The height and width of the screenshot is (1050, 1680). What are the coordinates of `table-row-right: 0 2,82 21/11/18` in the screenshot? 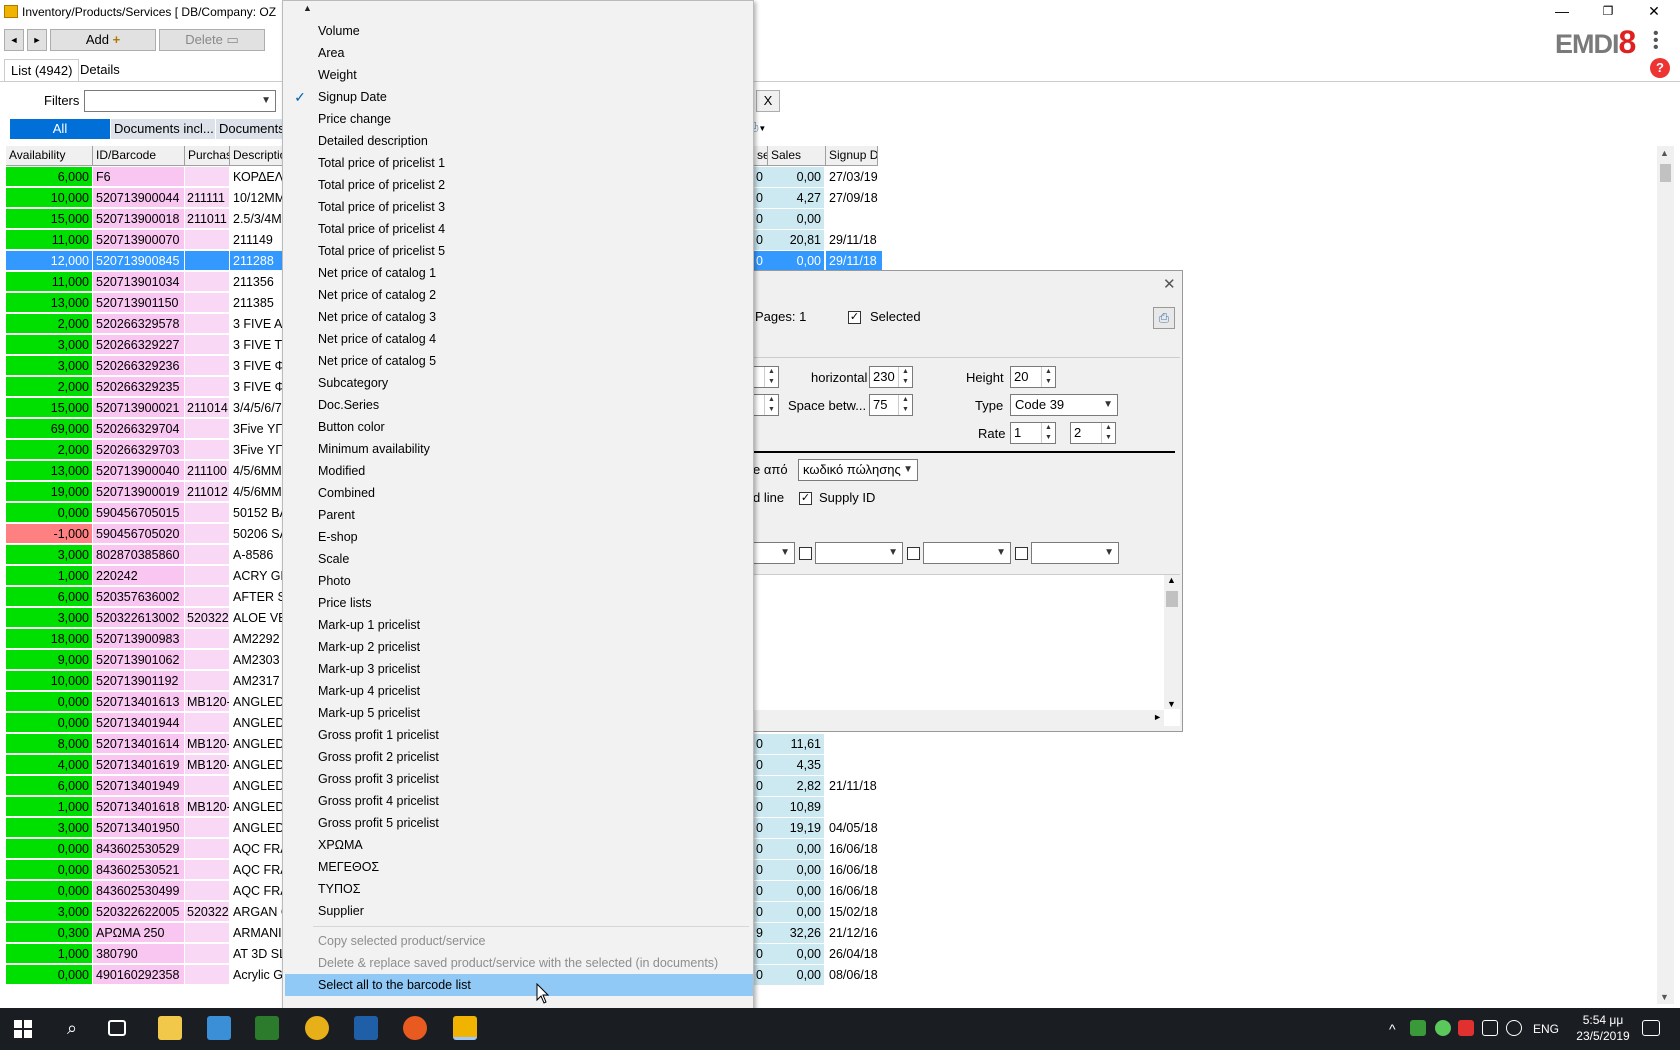 It's located at (816, 786).